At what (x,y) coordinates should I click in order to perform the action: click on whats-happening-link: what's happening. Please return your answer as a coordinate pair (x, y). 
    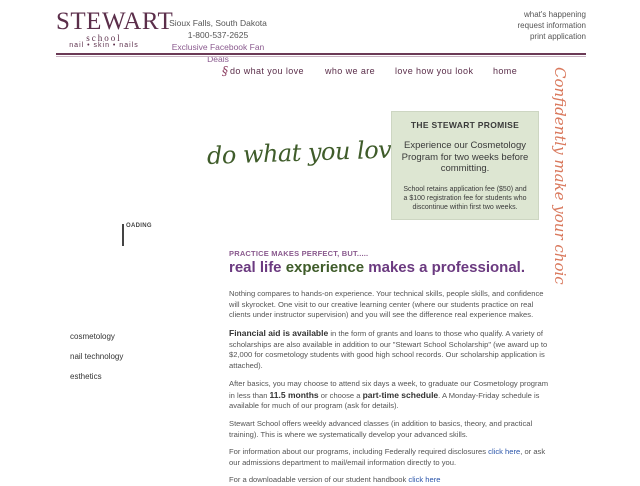
    Looking at the image, I should click on (552, 14).